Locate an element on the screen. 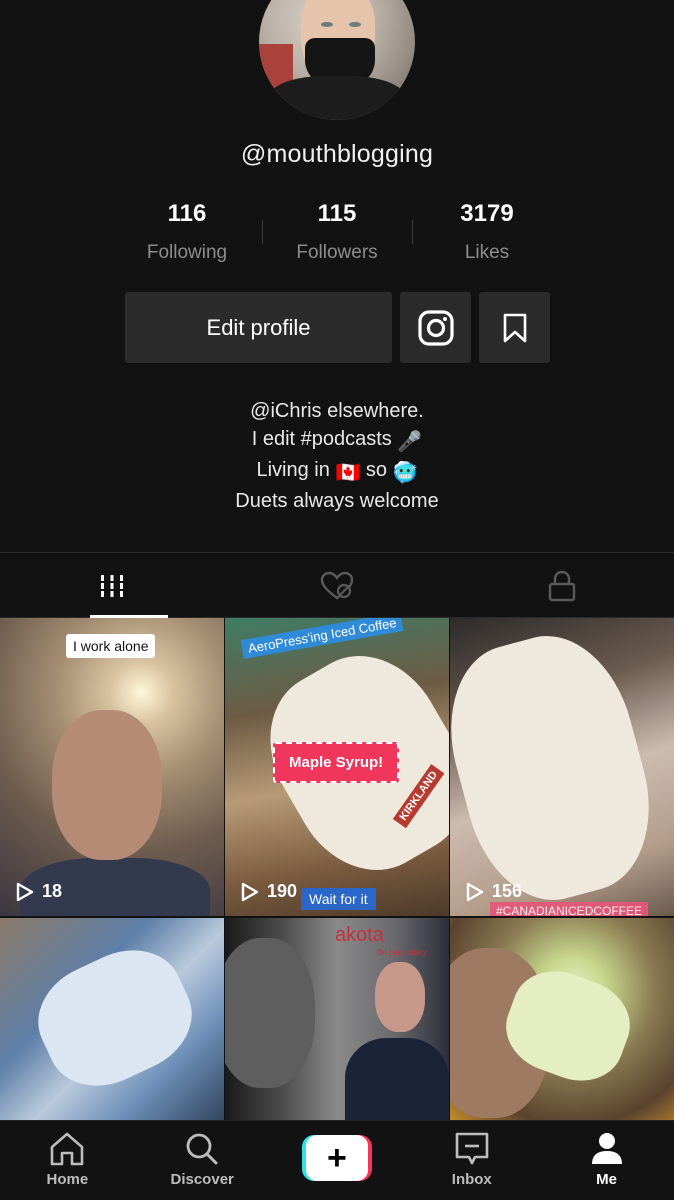 The width and height of the screenshot is (674, 1200). profile-avatar is located at coordinates (337, 60).